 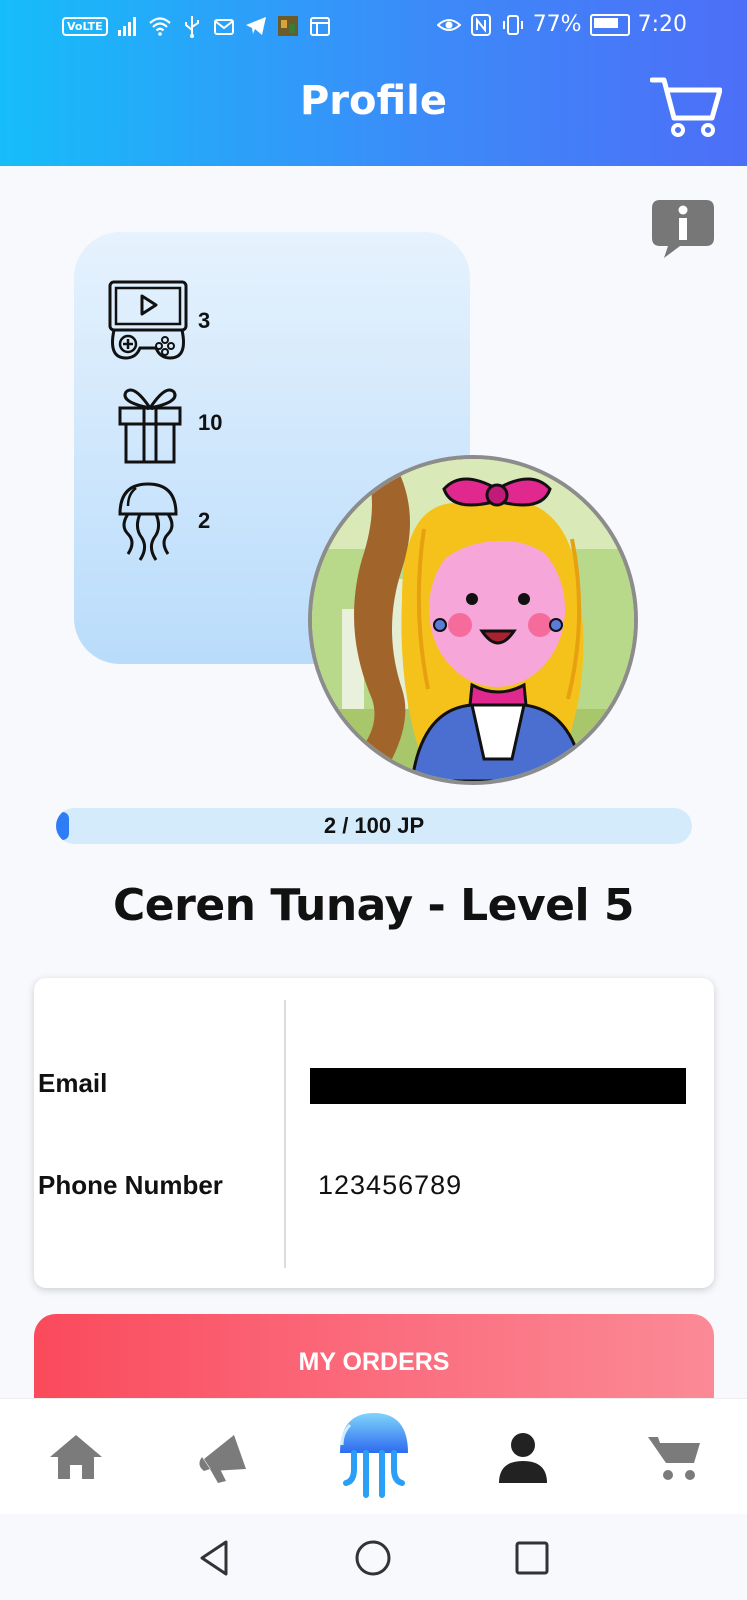 I want to click on status-bar: VoLTE 77% 7:20, so click(x=373, y=29).